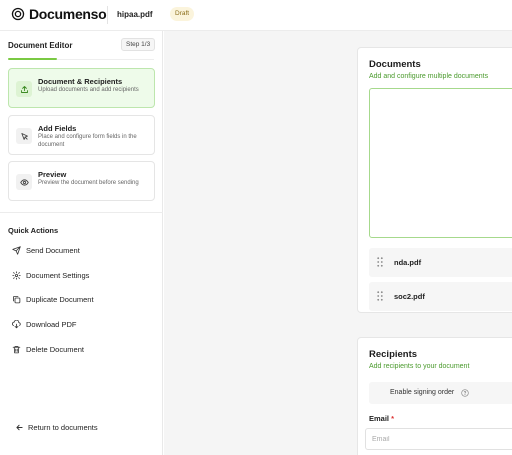  What do you see at coordinates (18, 14) in the screenshot?
I see `documenso-logo-icon` at bounding box center [18, 14].